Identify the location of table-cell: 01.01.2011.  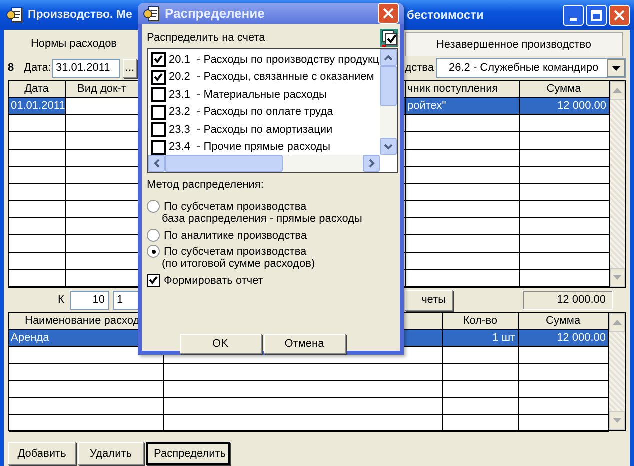
(37, 106).